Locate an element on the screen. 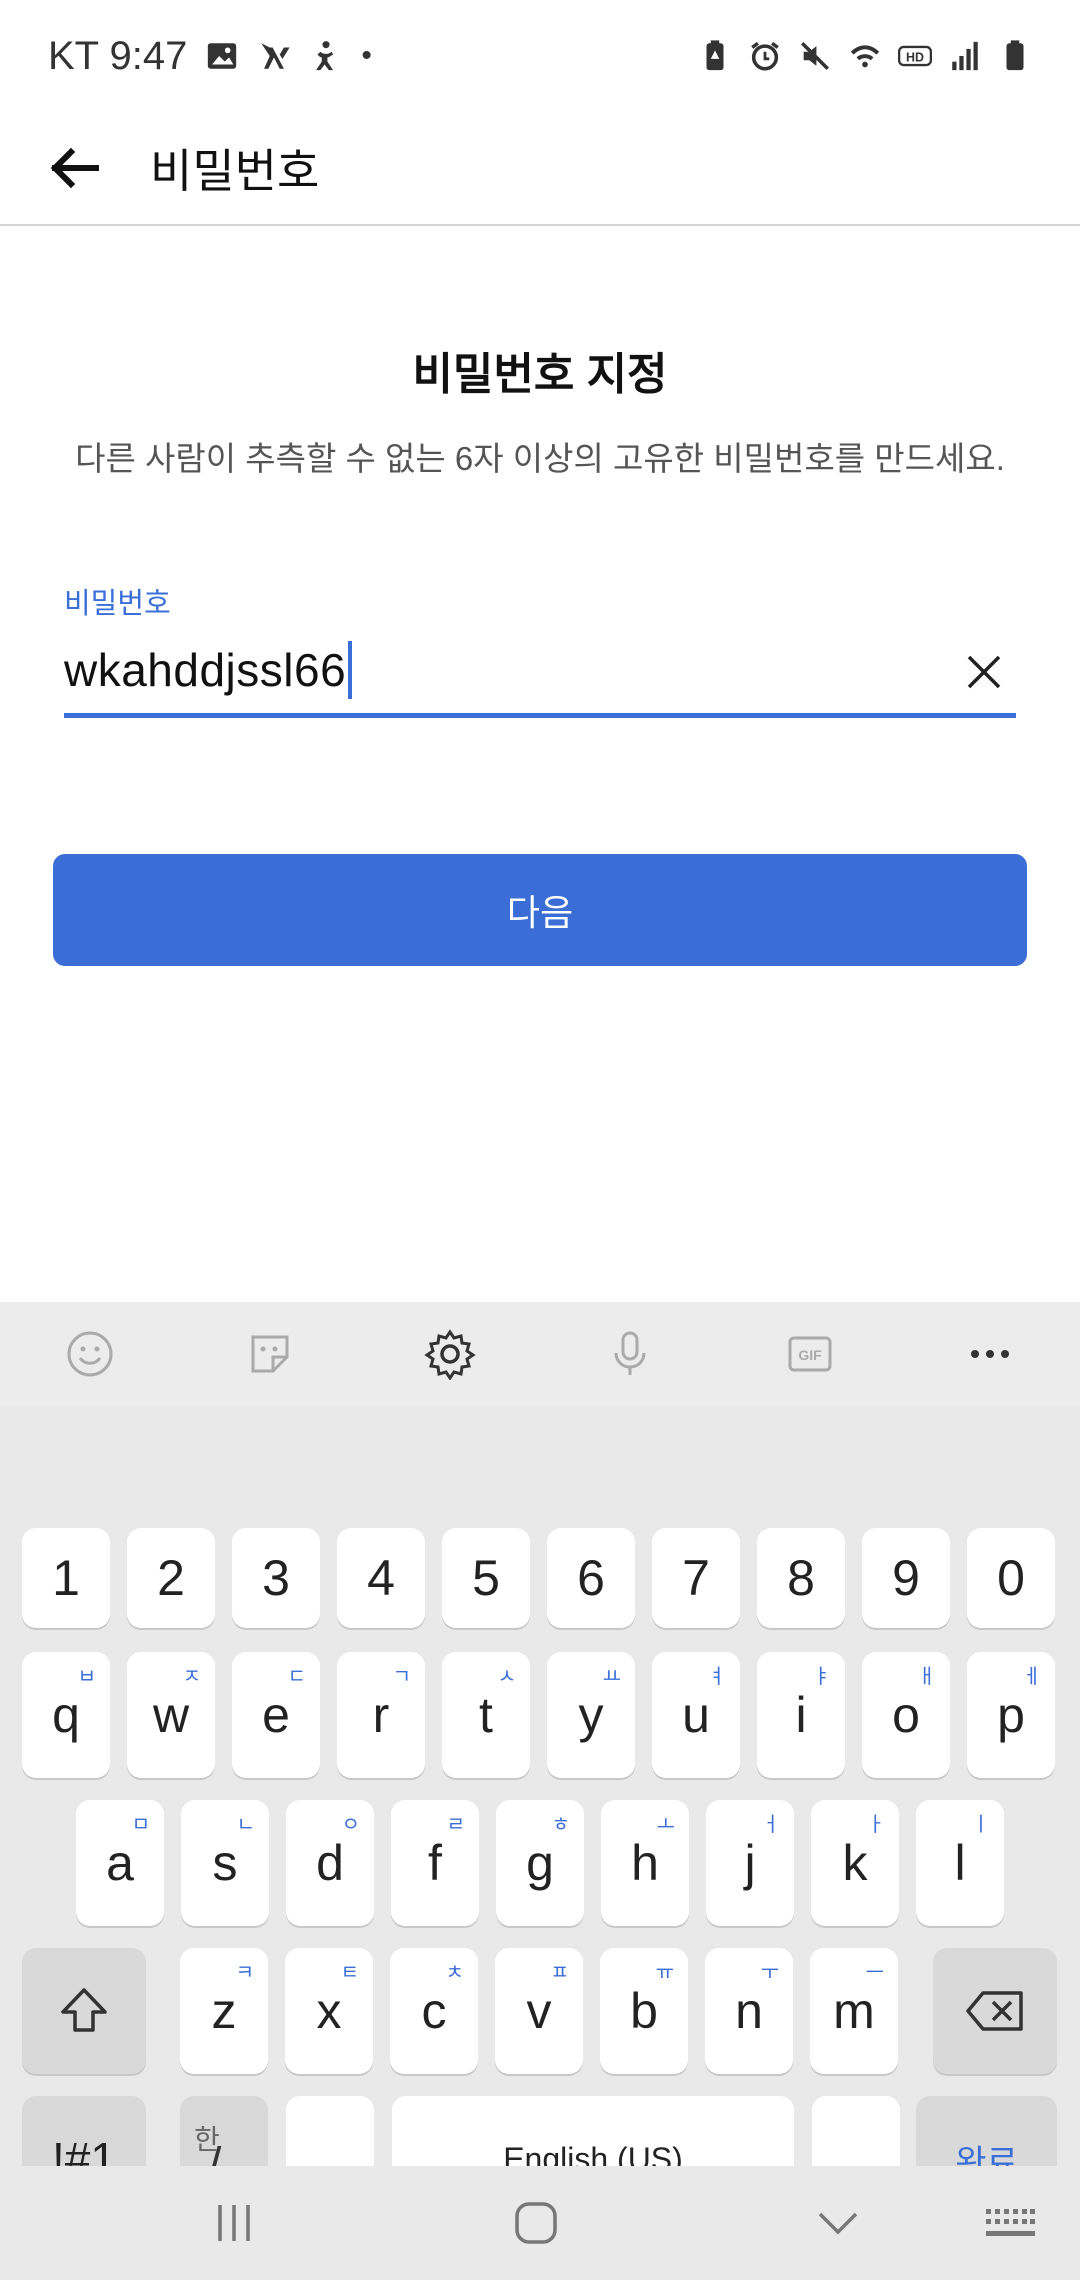  key-f: fㄹ is located at coordinates (435, 1863).